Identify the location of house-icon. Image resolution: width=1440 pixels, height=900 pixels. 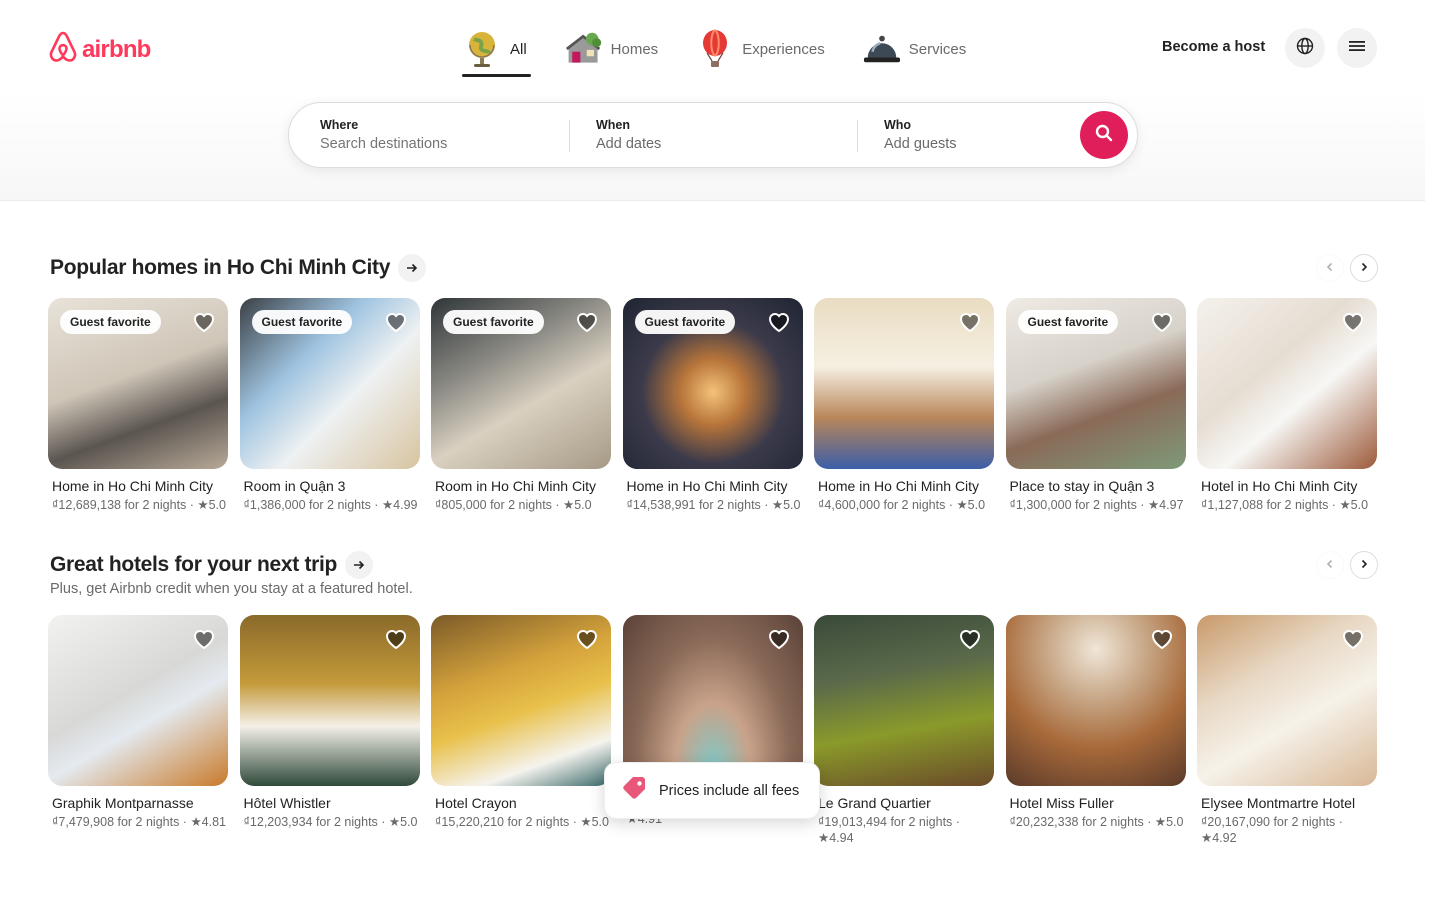
(584, 49).